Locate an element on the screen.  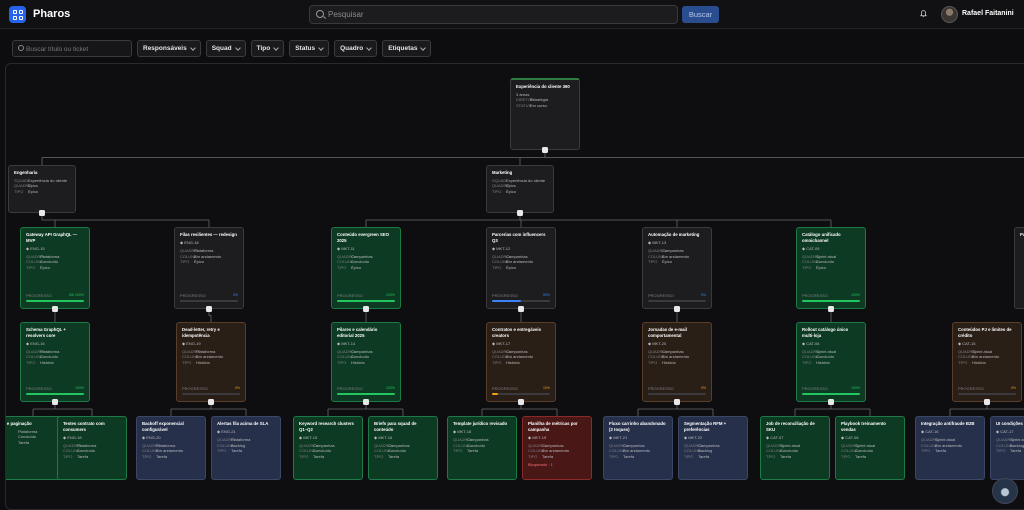
field-value: Plataforma is located at coordinates (166, 445).